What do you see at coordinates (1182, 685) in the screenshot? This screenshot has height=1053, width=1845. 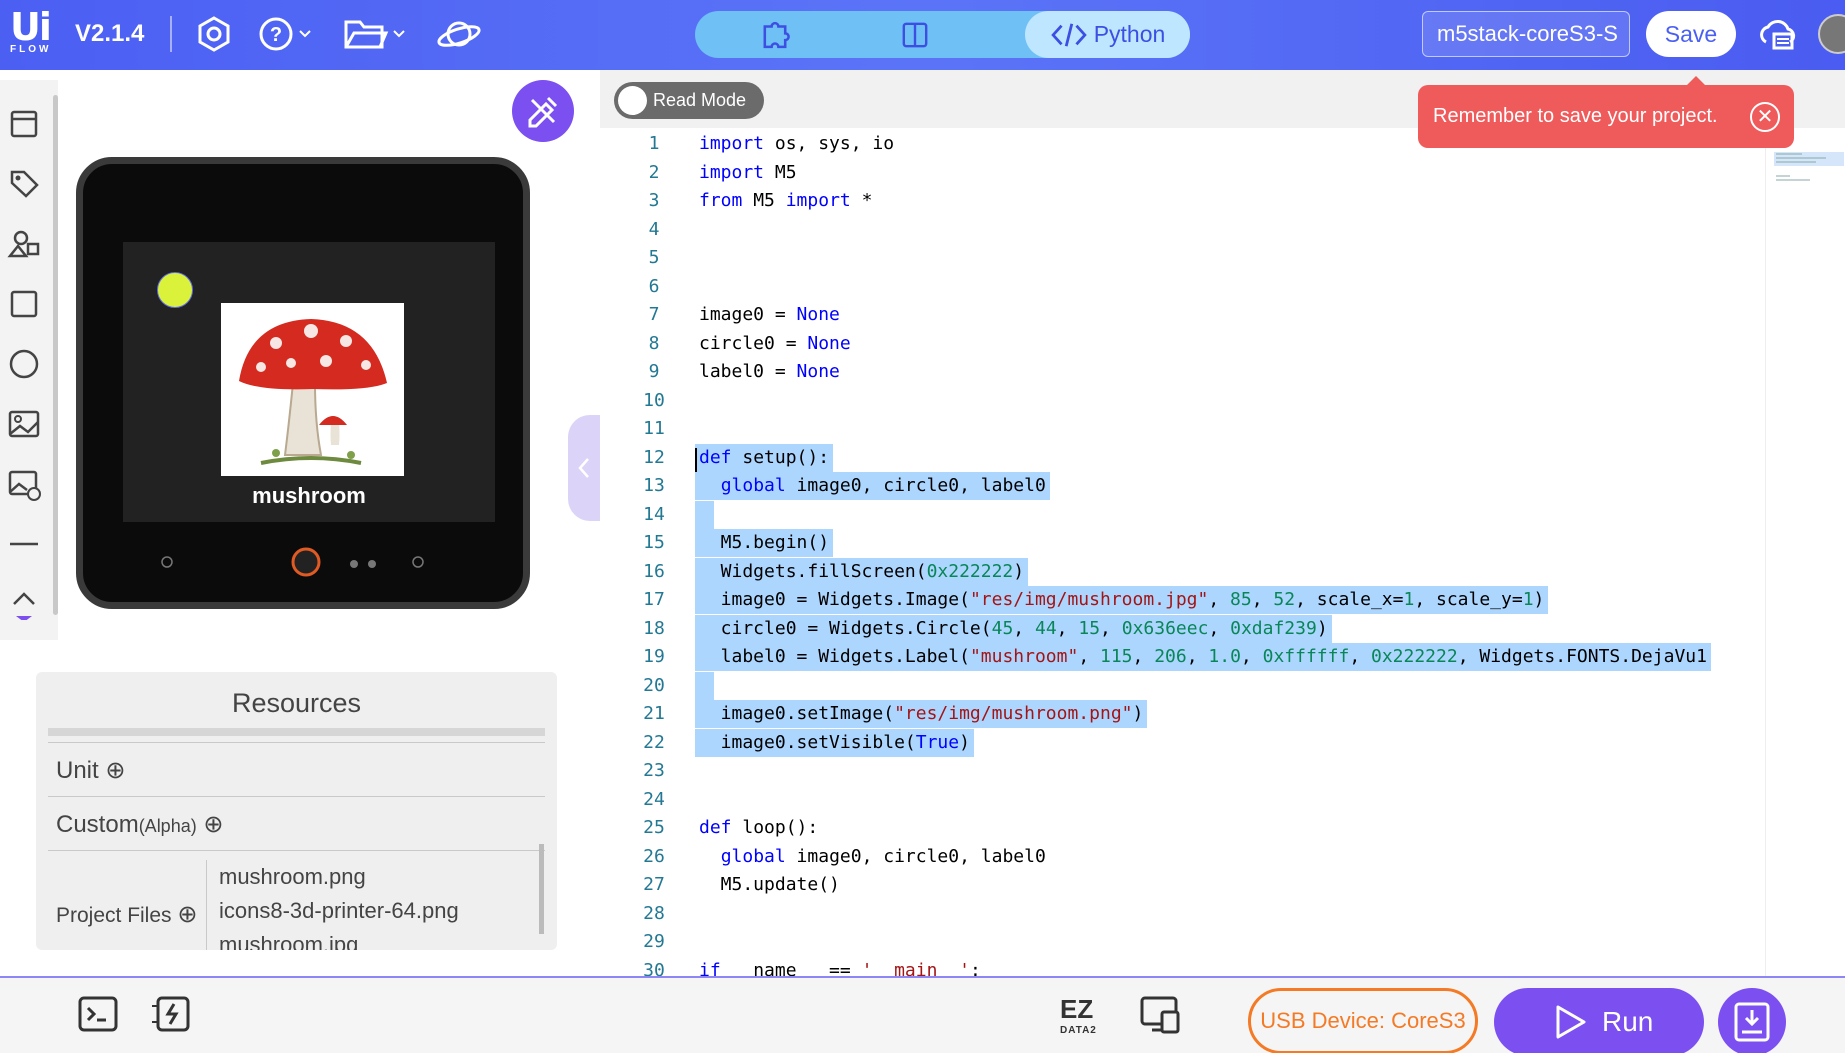 I see `code-line: 20` at bounding box center [1182, 685].